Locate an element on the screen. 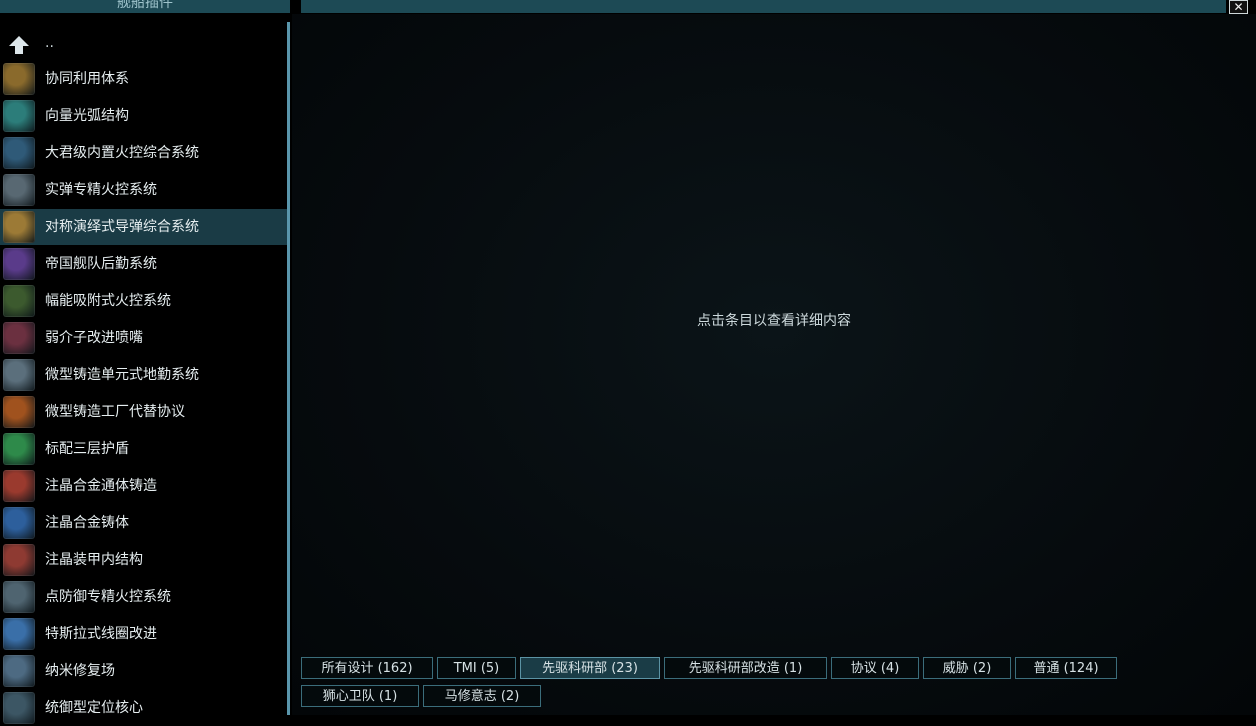  purple-cell-icon is located at coordinates (19, 264).